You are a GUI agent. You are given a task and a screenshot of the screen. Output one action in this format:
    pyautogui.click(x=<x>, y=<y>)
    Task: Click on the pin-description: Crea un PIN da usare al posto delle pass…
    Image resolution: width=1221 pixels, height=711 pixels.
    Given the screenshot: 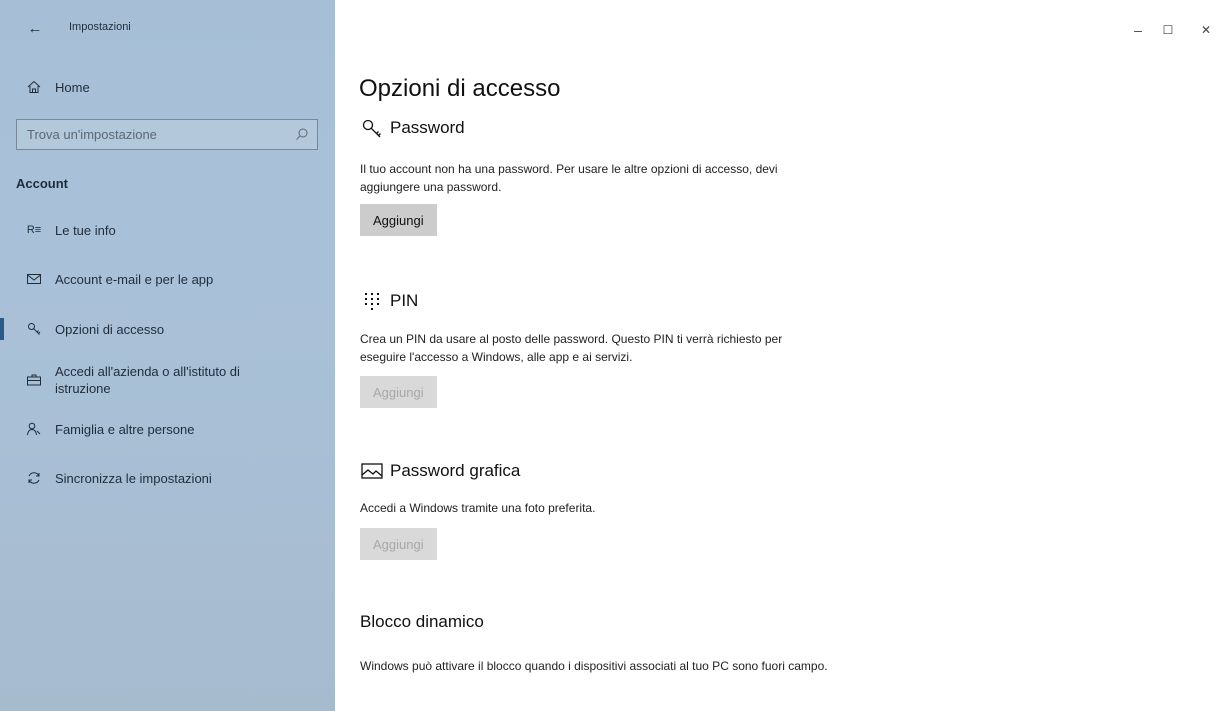 What is the action you would take?
    pyautogui.click(x=571, y=348)
    